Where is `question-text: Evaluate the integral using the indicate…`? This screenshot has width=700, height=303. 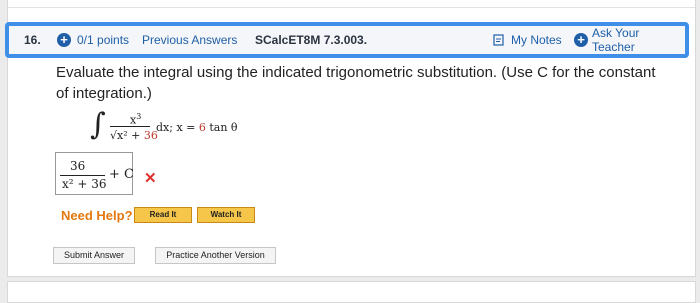
question-text: Evaluate the integral using the indicate… is located at coordinates (356, 83).